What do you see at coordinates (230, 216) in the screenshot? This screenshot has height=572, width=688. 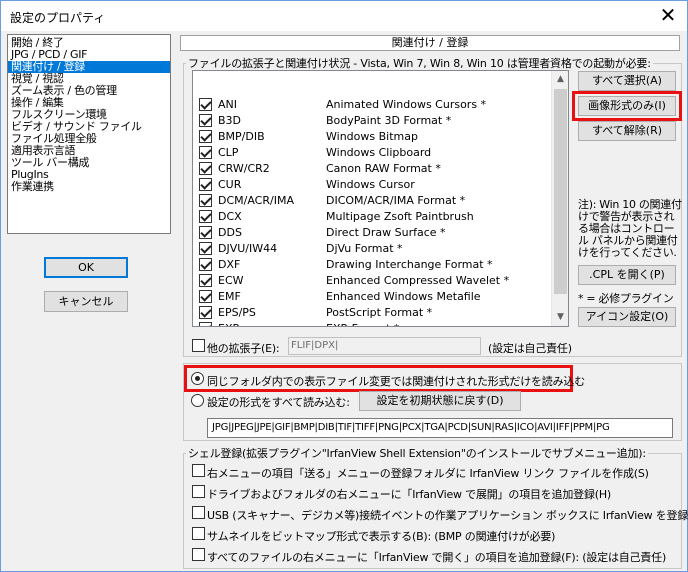 I see `extension-name: DCX` at bounding box center [230, 216].